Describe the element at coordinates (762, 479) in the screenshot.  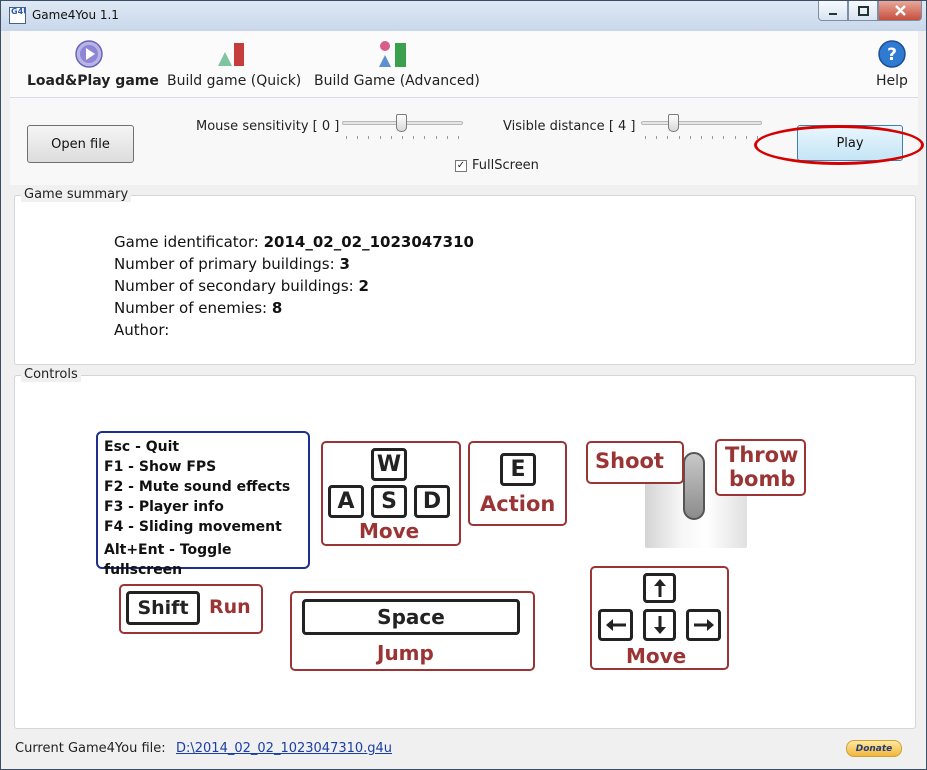
I see `bomb-label: bomb` at that location.